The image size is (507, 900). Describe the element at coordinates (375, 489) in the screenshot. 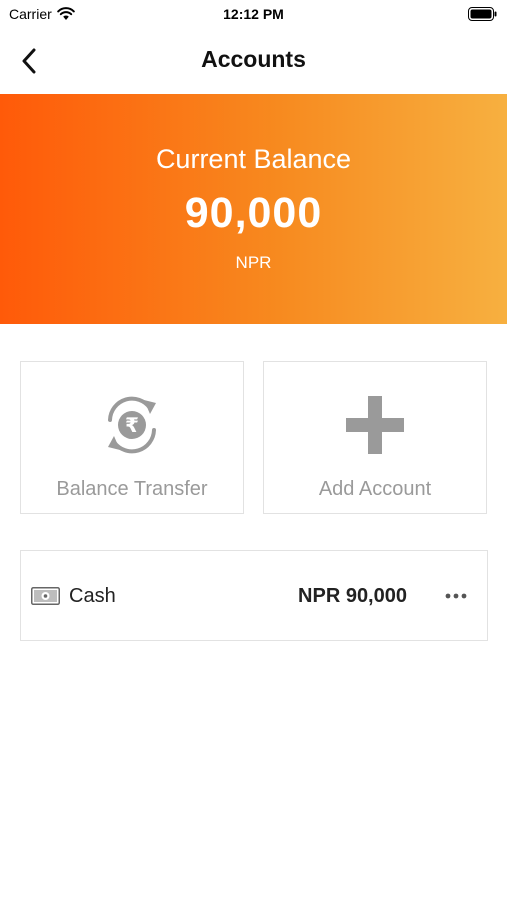

I see `add-account-label: Add Account` at that location.